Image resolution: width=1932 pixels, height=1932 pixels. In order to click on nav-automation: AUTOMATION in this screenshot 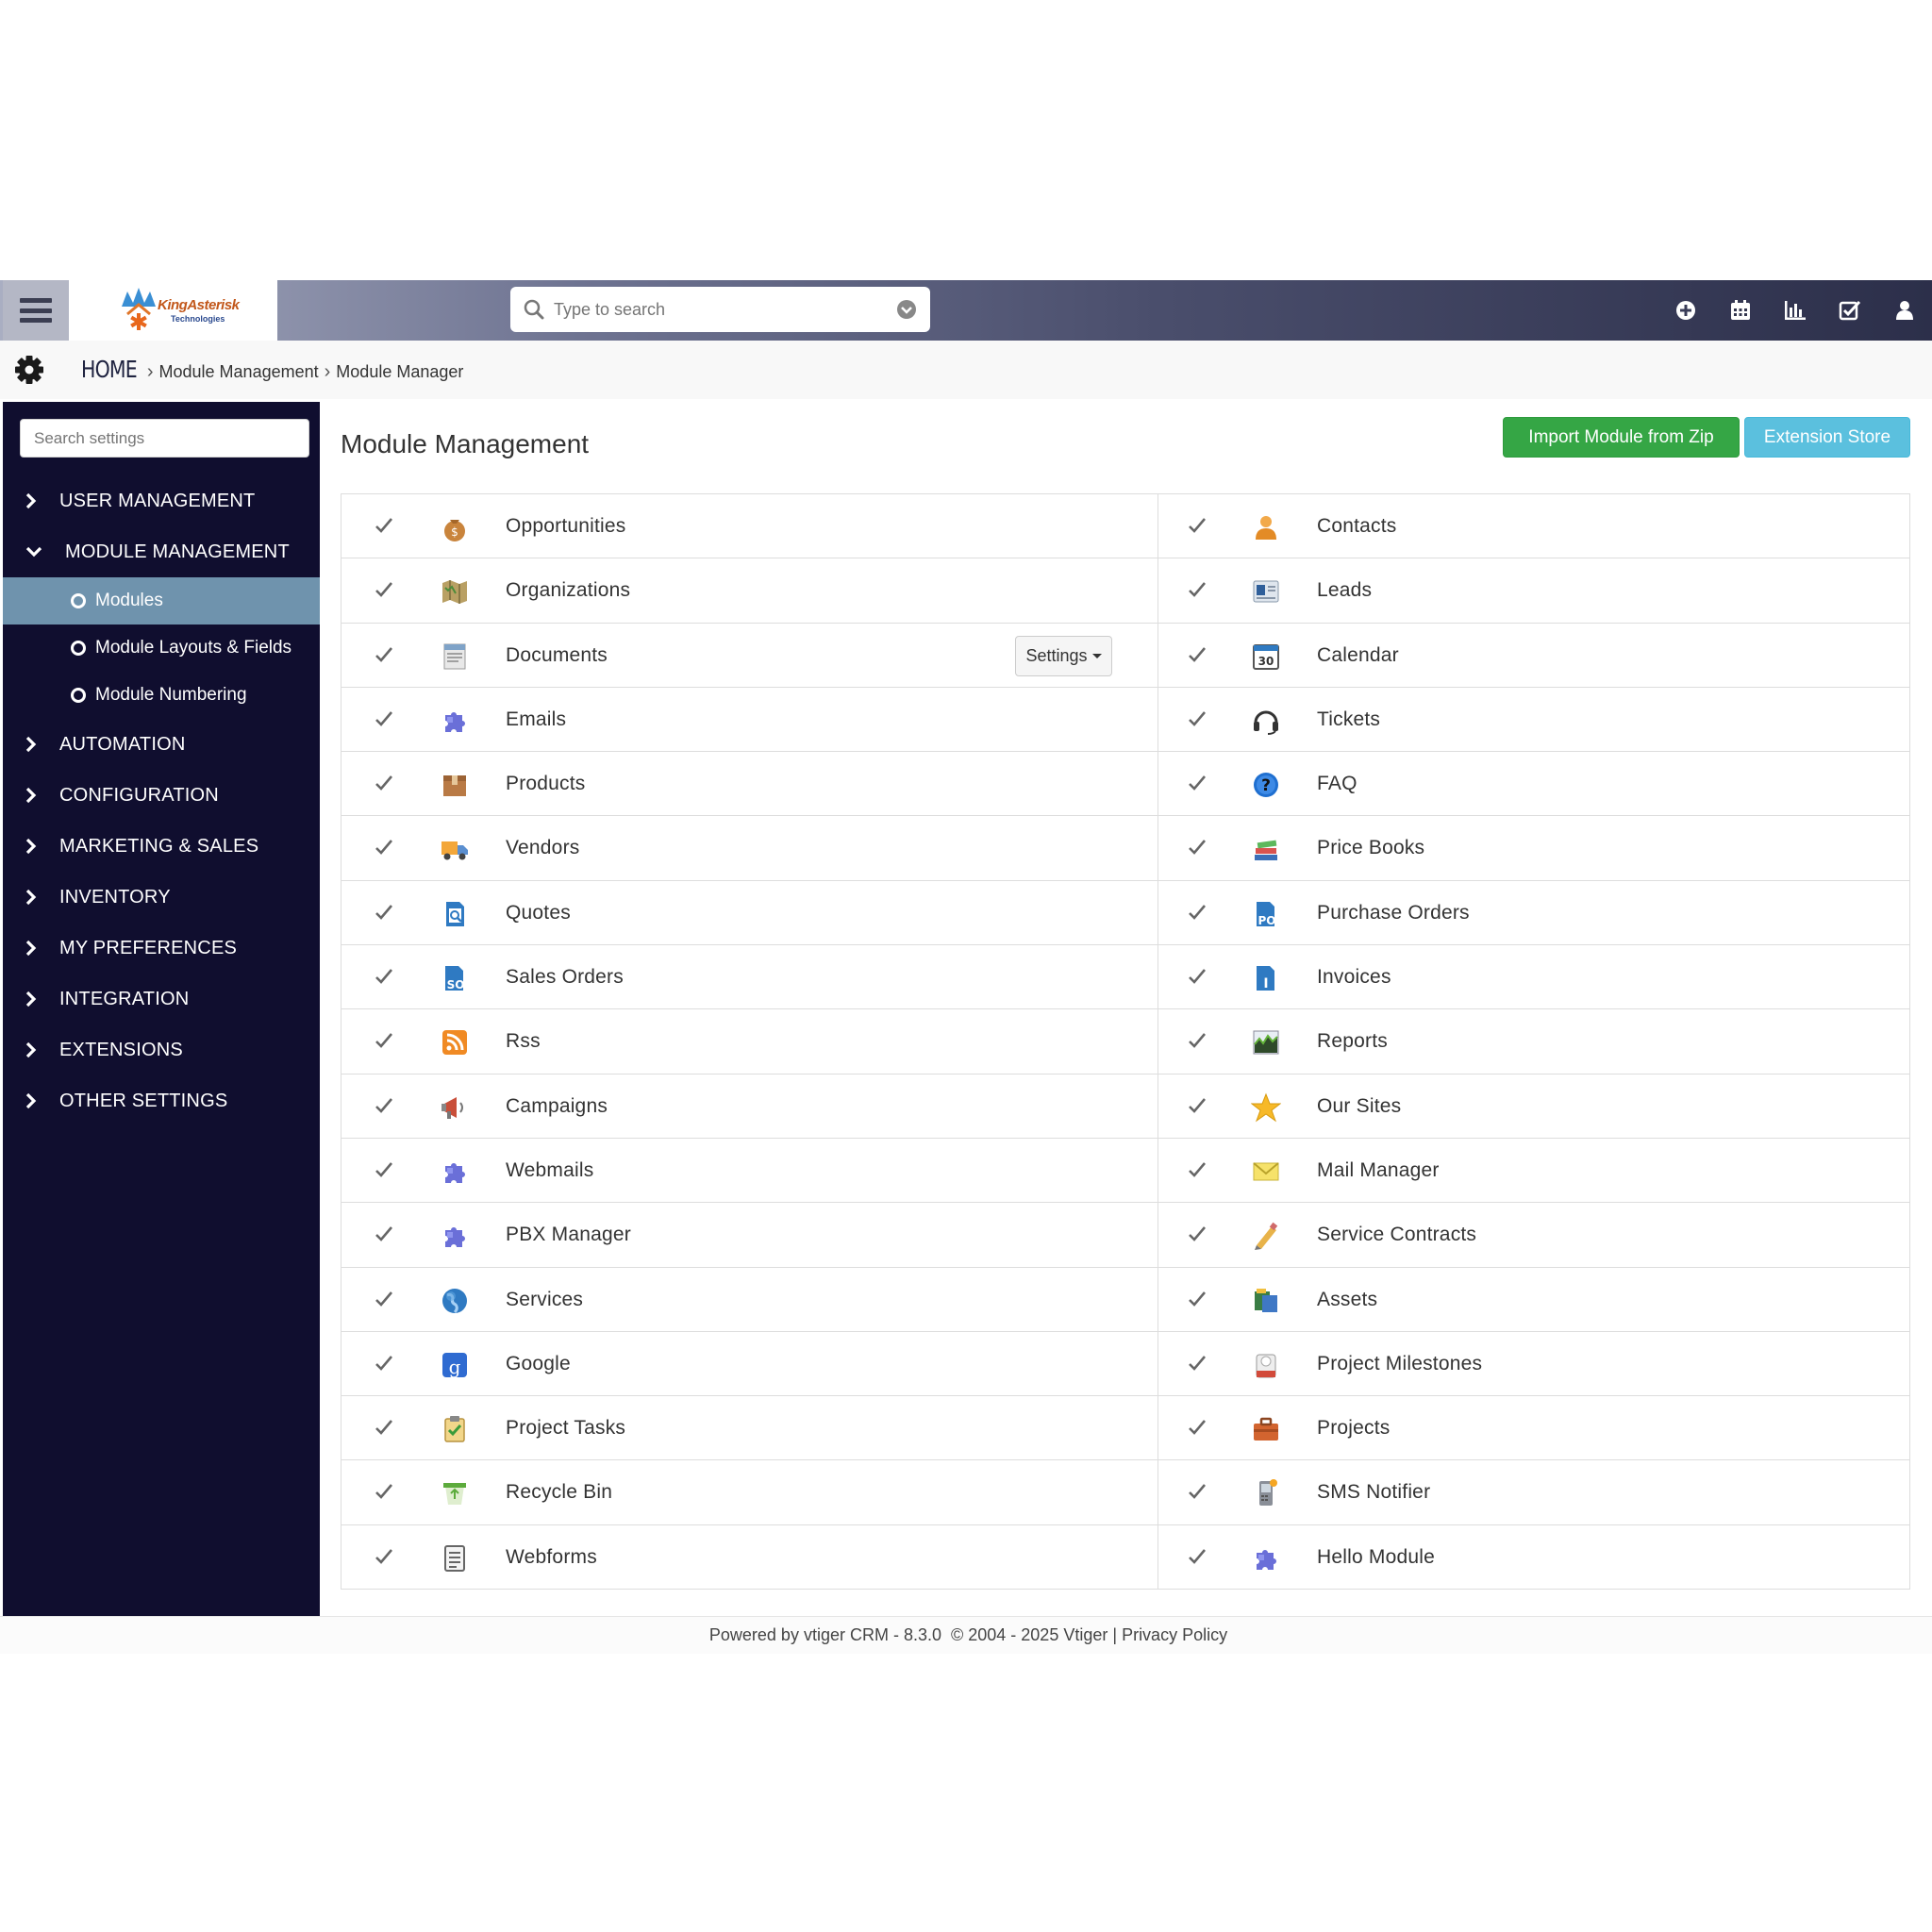, I will do `click(161, 745)`.